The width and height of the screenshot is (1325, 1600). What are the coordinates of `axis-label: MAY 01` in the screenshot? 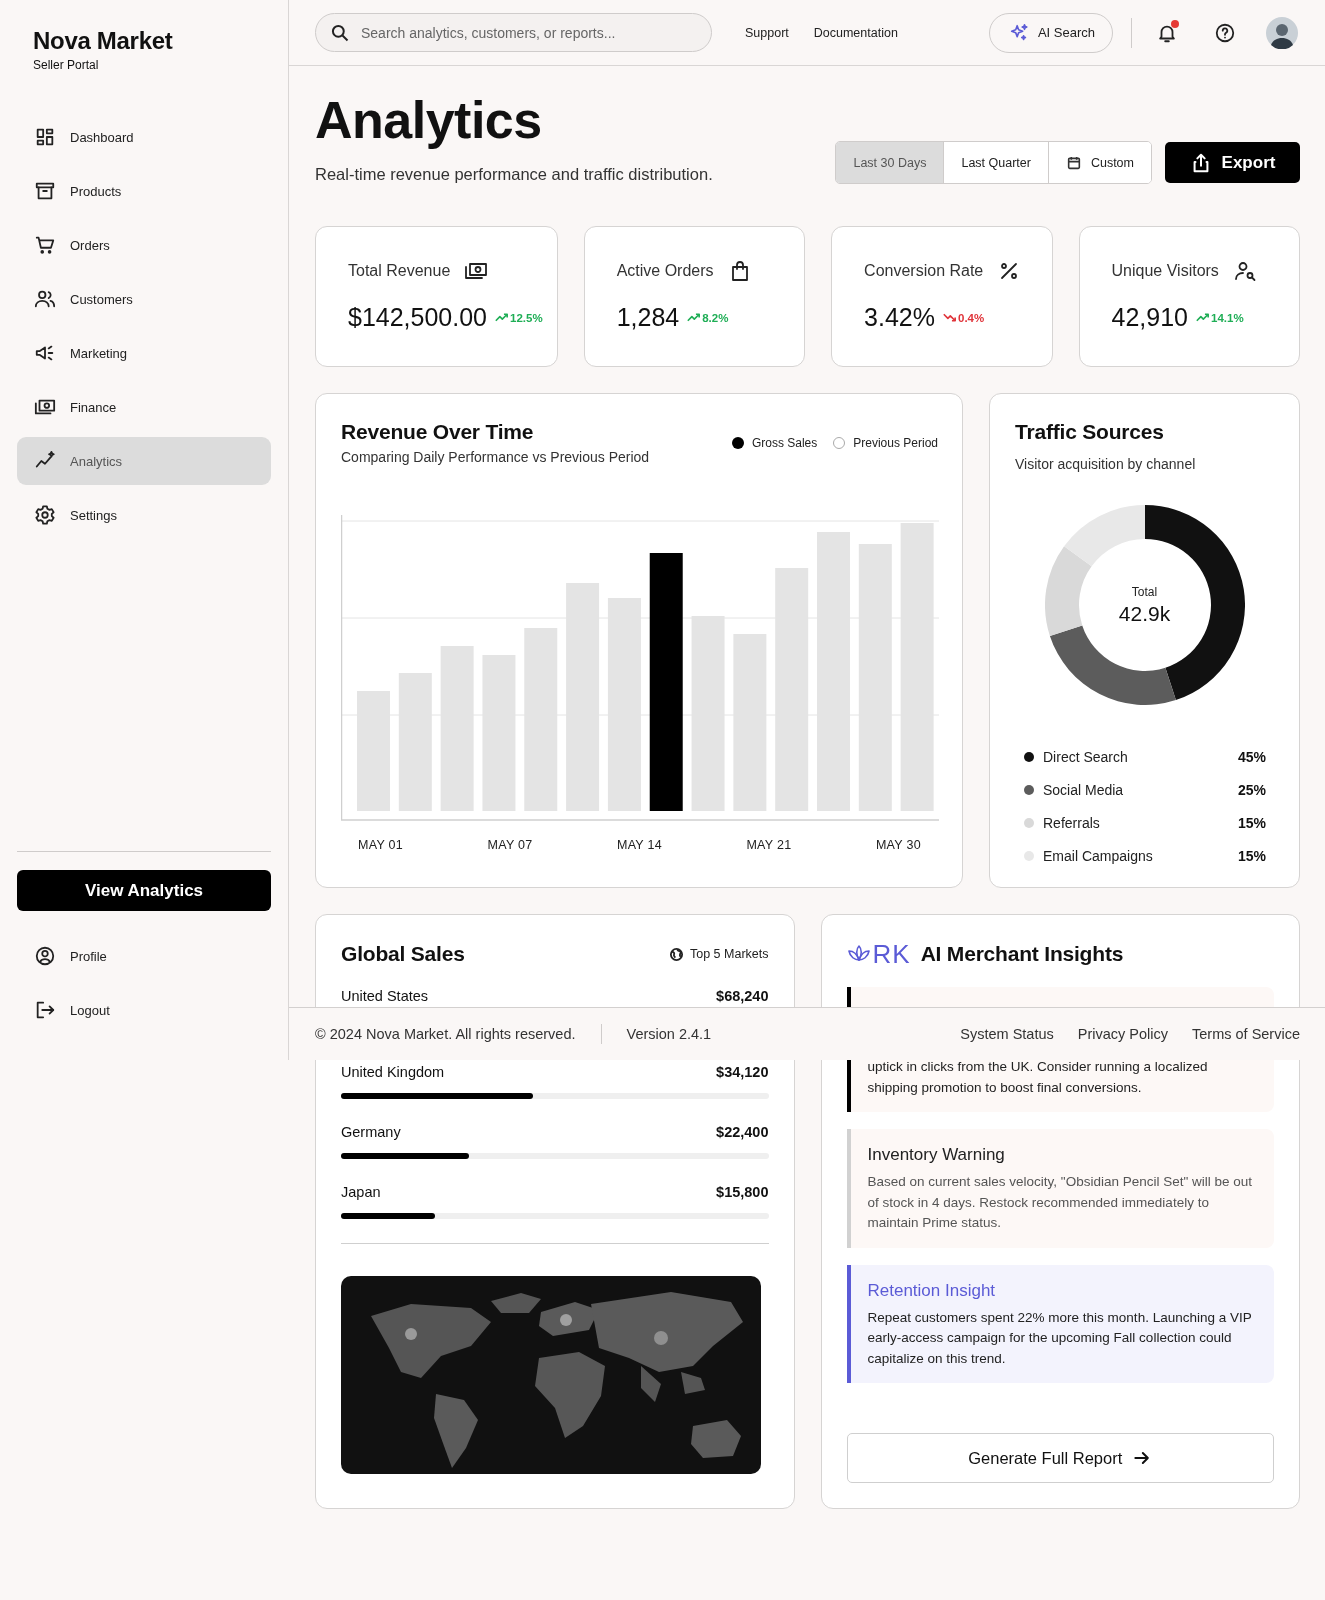 It's located at (381, 845).